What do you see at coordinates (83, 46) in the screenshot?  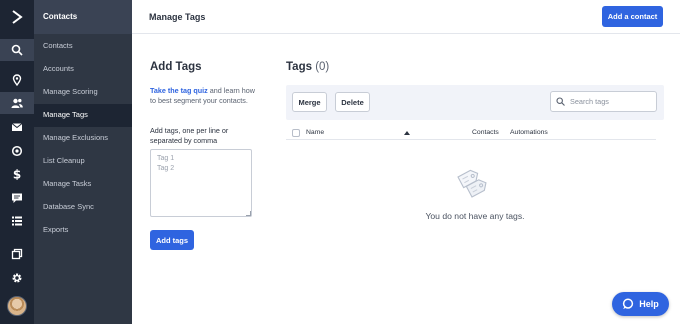 I see `subnav-item-contacts: Contacts` at bounding box center [83, 46].